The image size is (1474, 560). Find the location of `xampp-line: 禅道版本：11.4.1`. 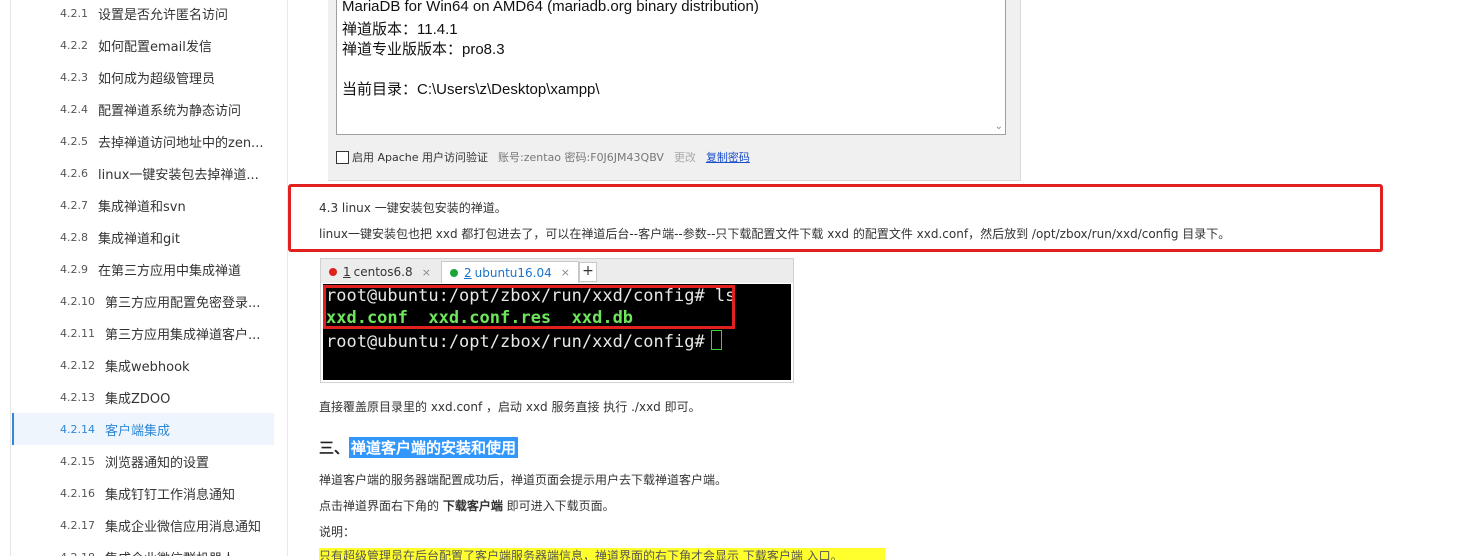

xampp-line: 禅道版本：11.4.1 is located at coordinates (400, 29).